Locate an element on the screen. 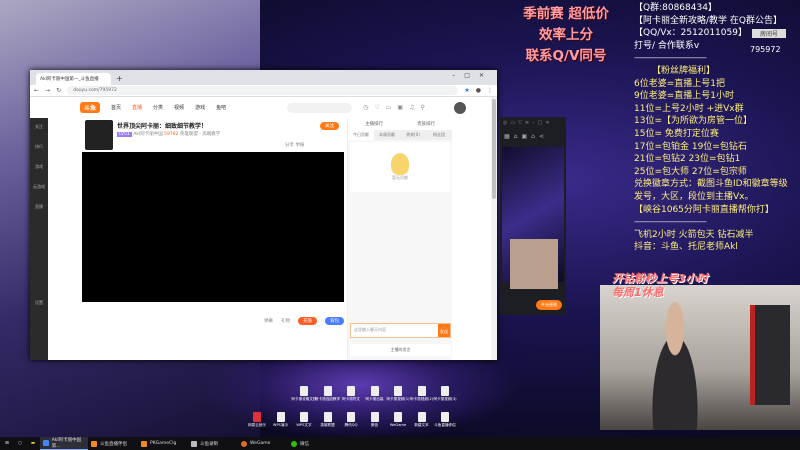  backpack-button: 背包 is located at coordinates (334, 321).